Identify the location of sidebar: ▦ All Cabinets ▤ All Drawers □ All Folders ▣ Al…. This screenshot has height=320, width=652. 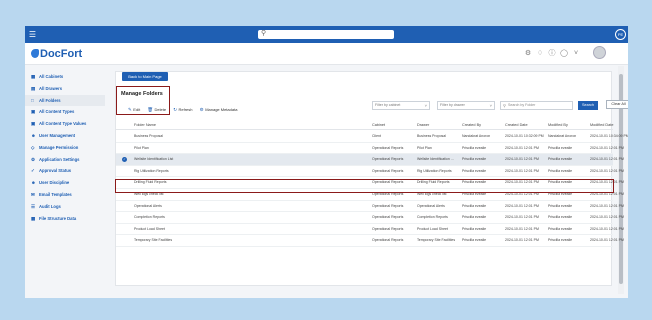
(65, 147).